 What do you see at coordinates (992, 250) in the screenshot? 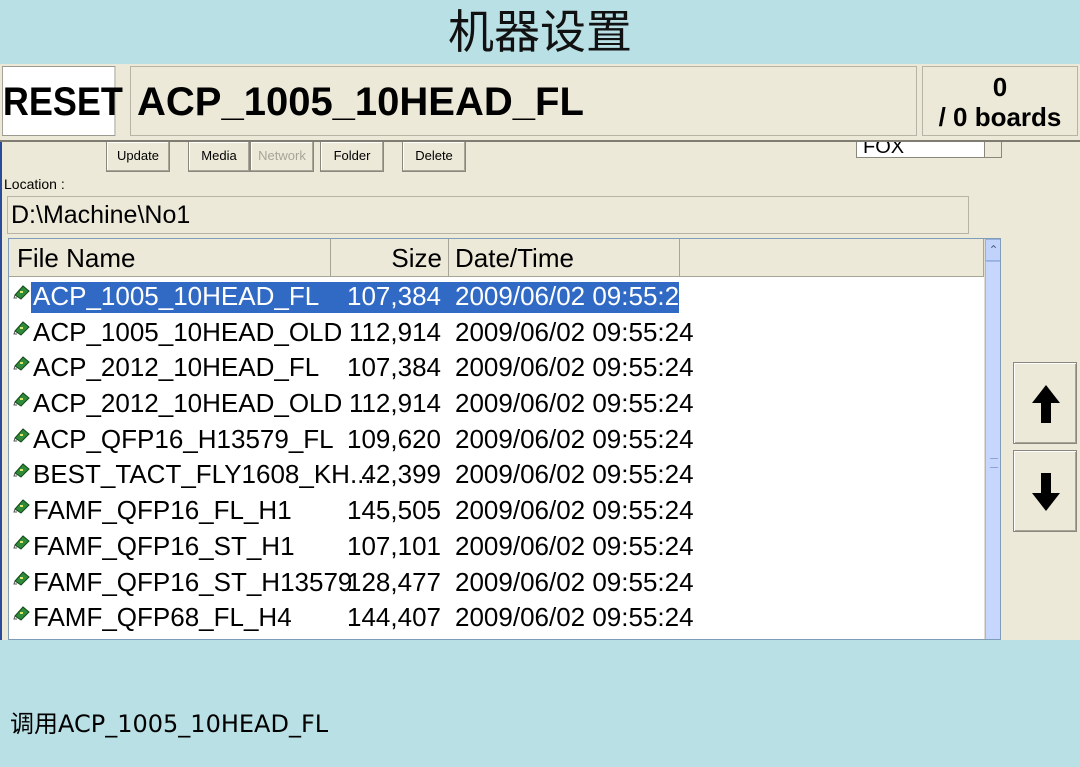
I see `chevron-up-icon: ⌃` at bounding box center [992, 250].